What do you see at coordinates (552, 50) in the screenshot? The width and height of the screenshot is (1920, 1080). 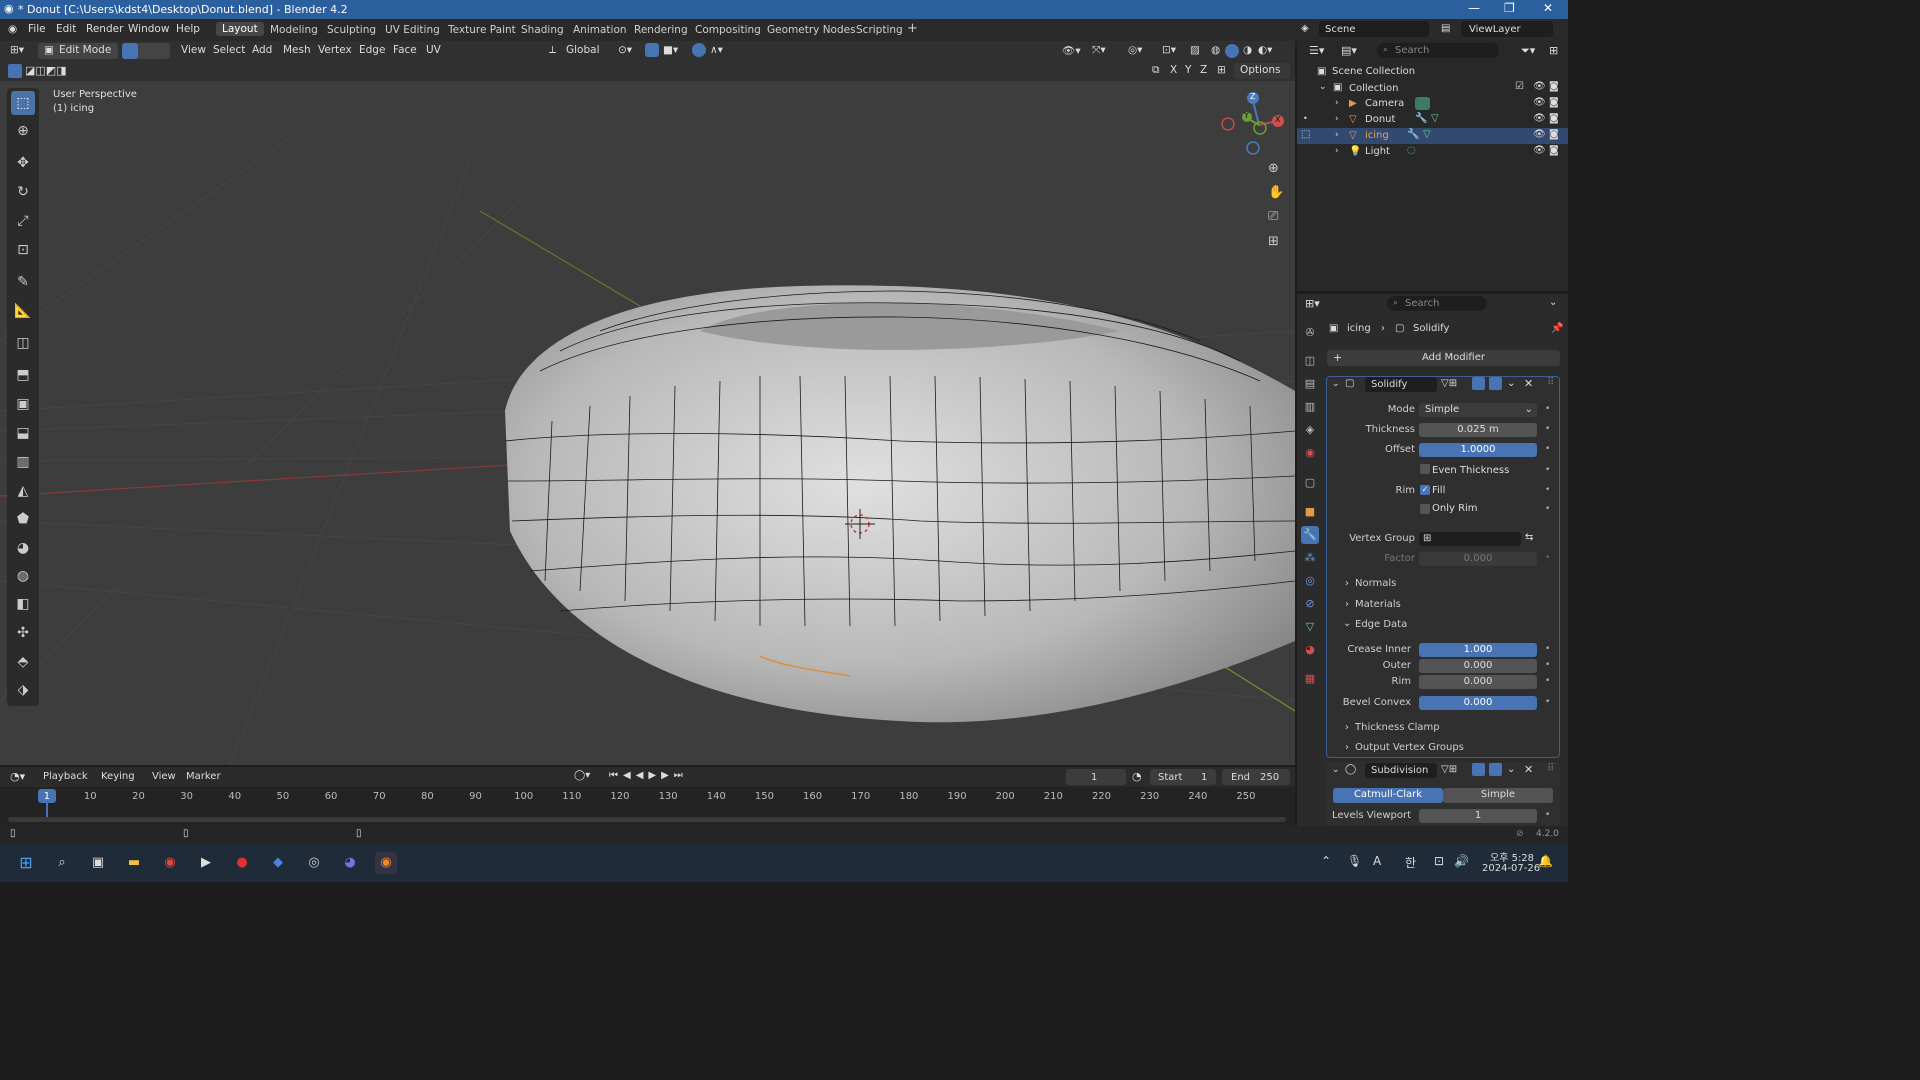 I see `orientation-icon: ⟂` at bounding box center [552, 50].